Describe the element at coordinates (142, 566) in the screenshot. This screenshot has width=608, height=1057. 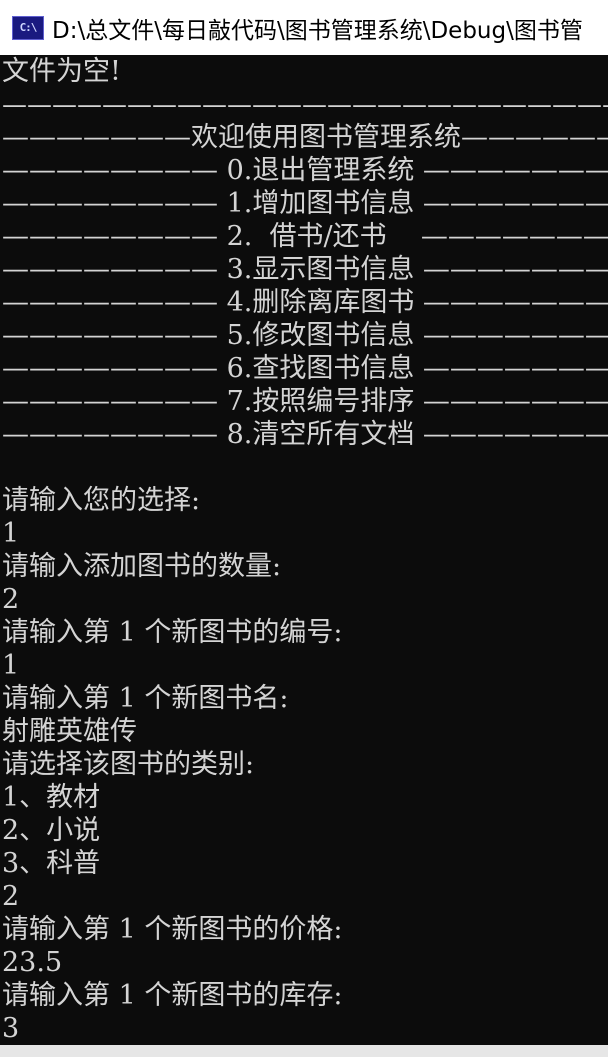
I see `console-line-prompt: 请输入添加图书的数量:` at that location.